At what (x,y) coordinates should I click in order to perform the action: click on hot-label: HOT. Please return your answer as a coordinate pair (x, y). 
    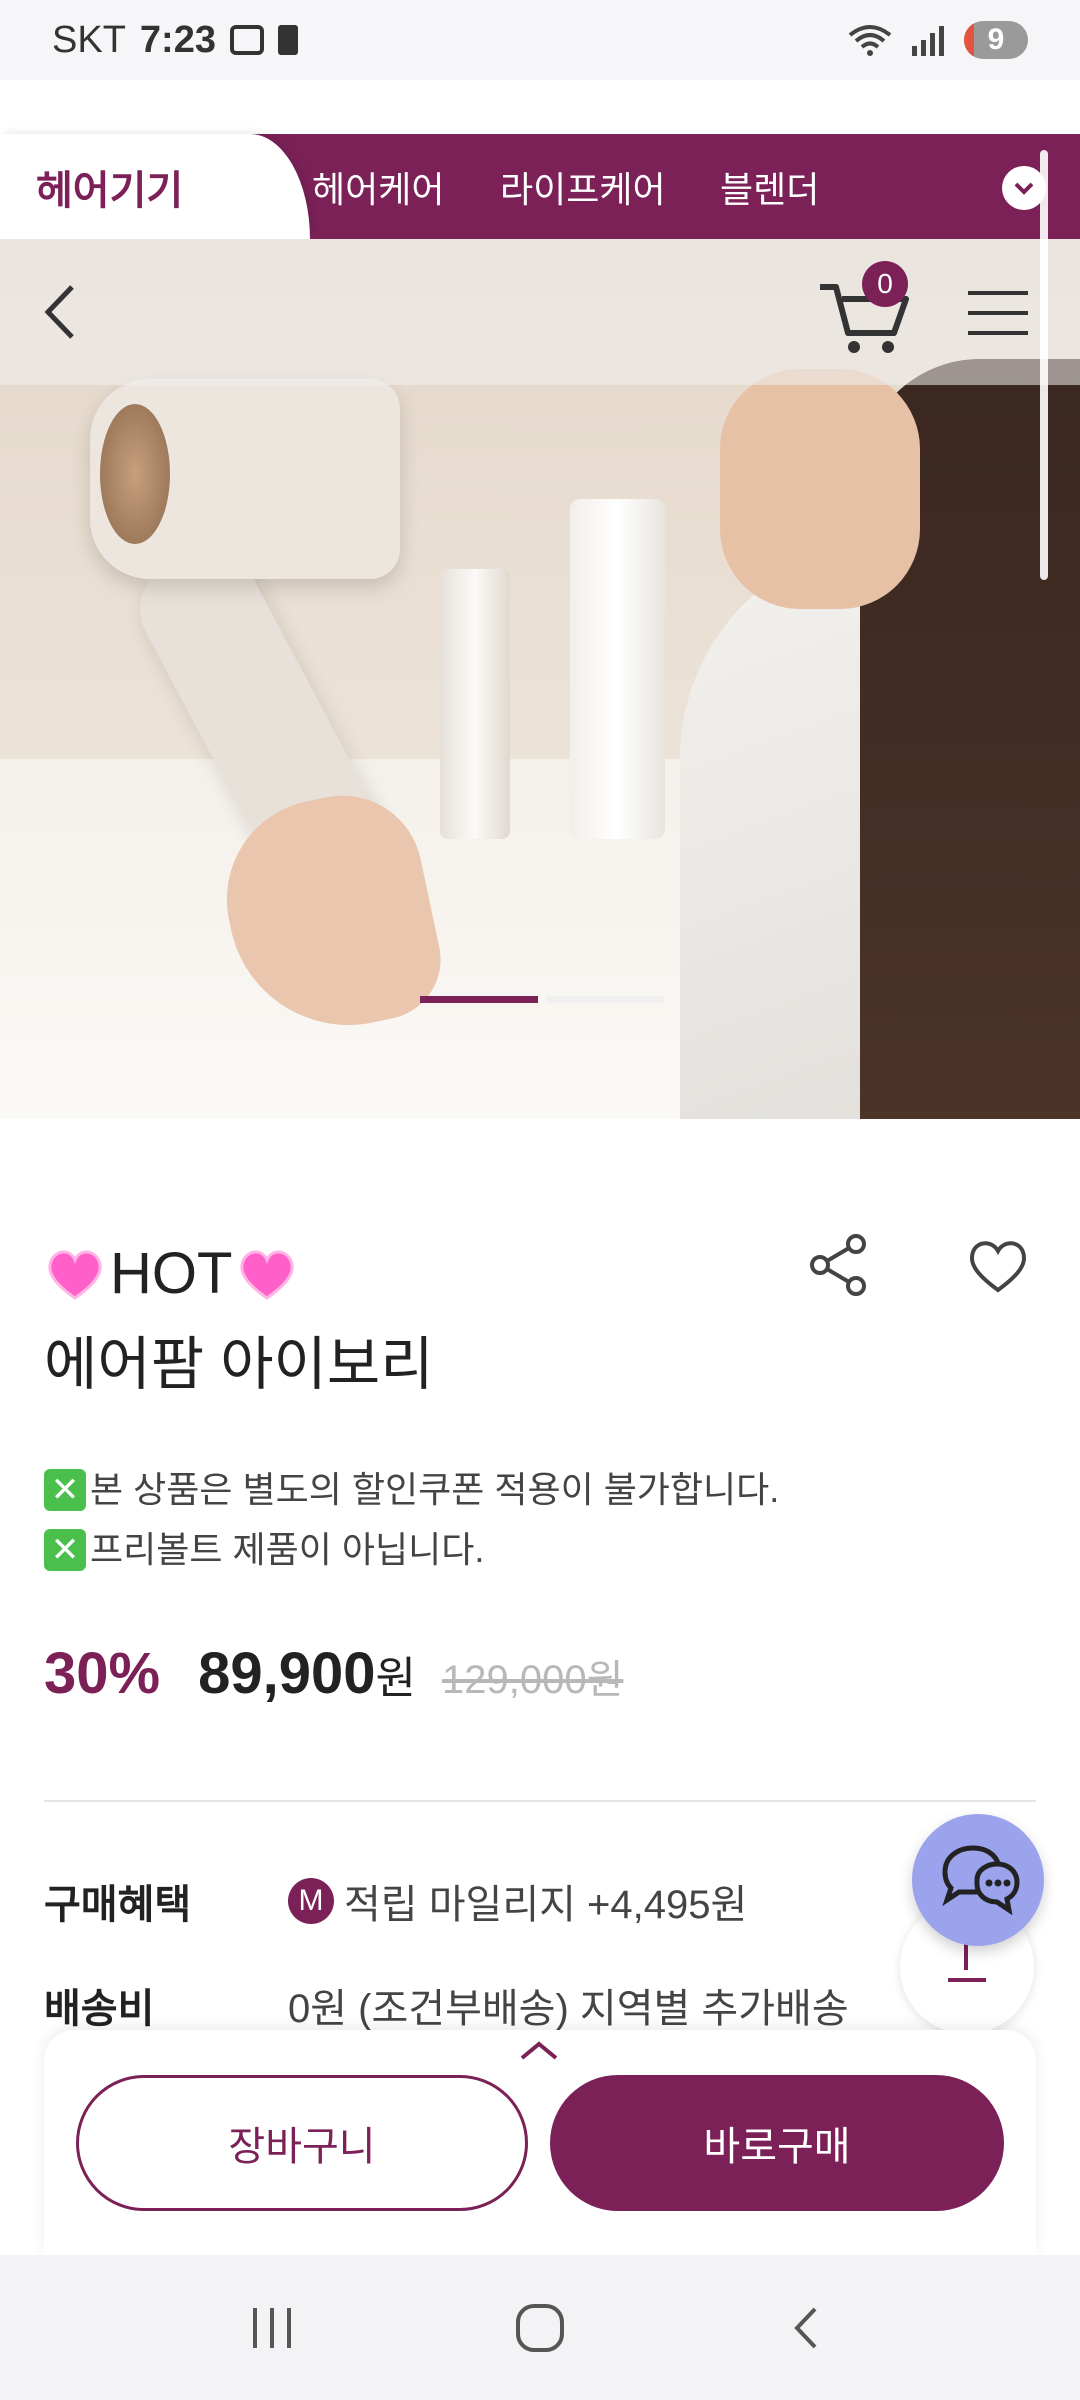
    Looking at the image, I should click on (171, 1273).